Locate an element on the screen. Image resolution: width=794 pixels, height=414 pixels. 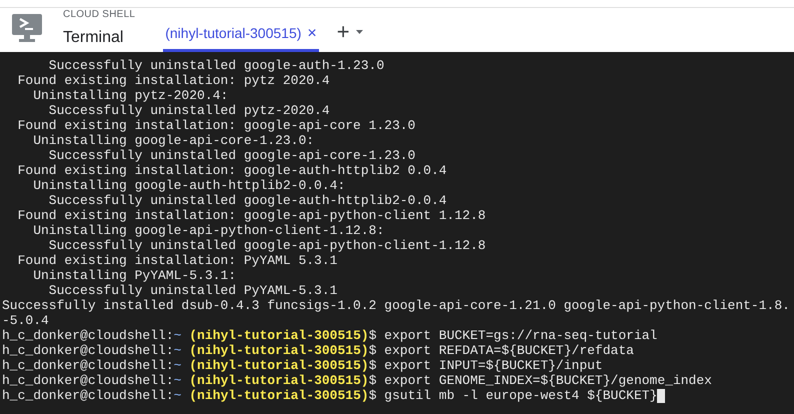
terminal-output-line: Successfully uninstalled pytz-2020.4 is located at coordinates (189, 110).